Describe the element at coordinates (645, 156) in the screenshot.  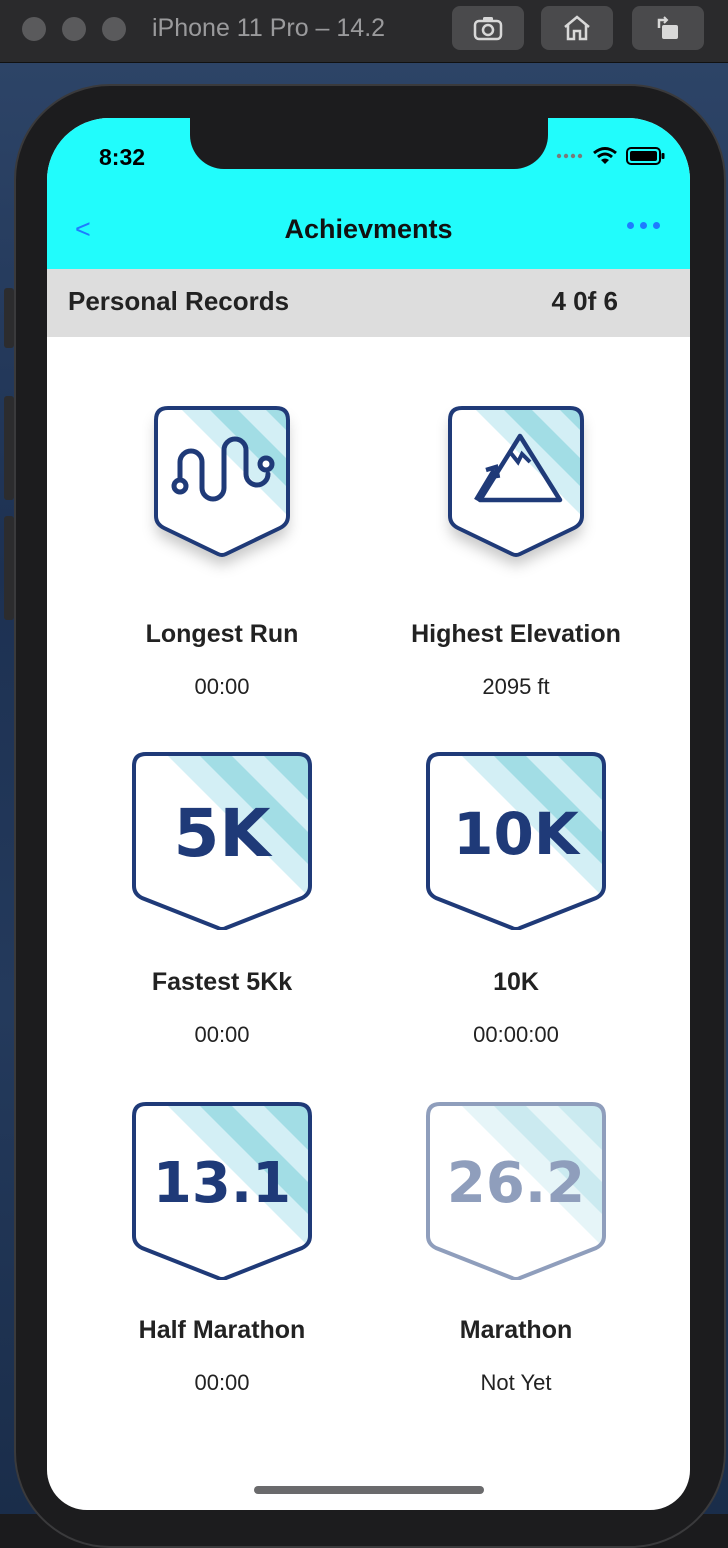
I see `battery-icon` at that location.